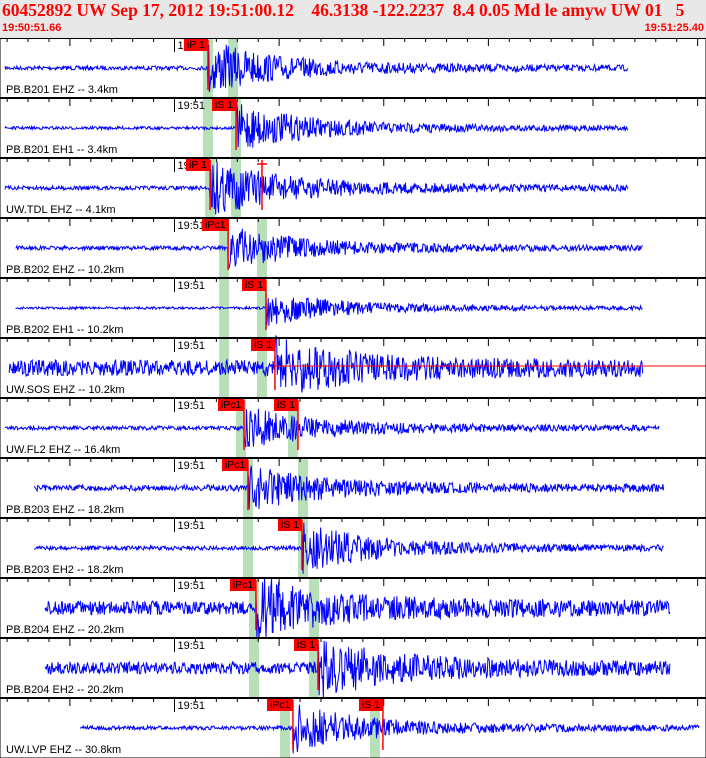 This screenshot has height=758, width=706. What do you see at coordinates (65, 630) in the screenshot?
I see `station-label: PB.B204 EHZ -- 20.2km` at bounding box center [65, 630].